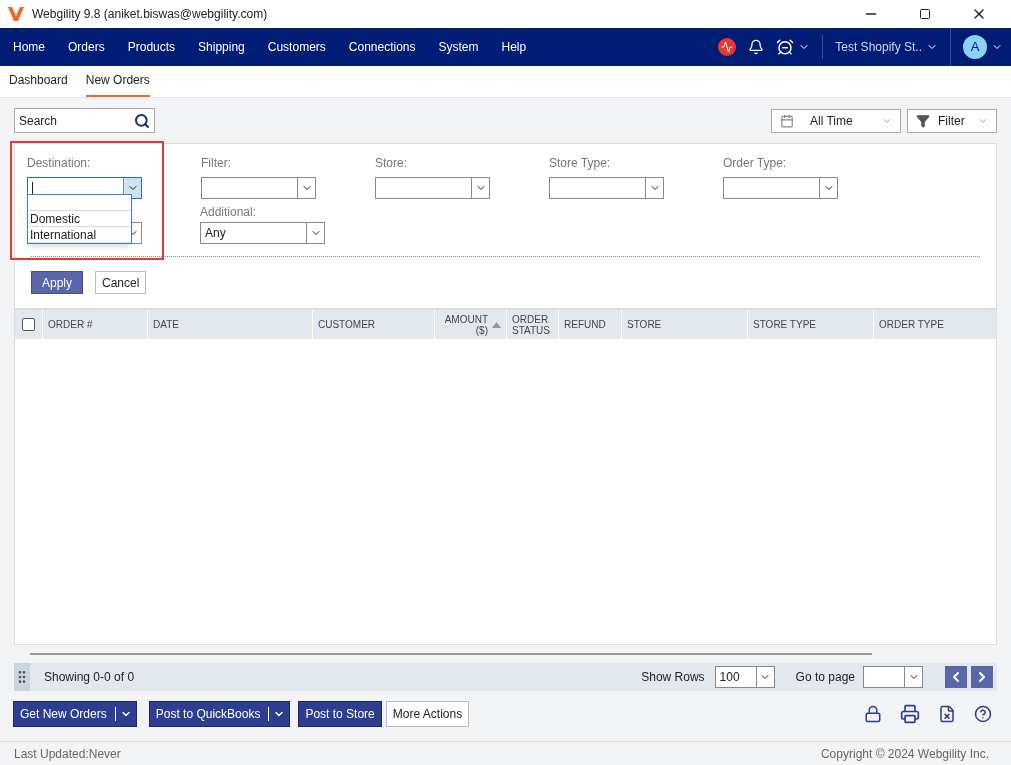  I want to click on print-icon, so click(910, 714).